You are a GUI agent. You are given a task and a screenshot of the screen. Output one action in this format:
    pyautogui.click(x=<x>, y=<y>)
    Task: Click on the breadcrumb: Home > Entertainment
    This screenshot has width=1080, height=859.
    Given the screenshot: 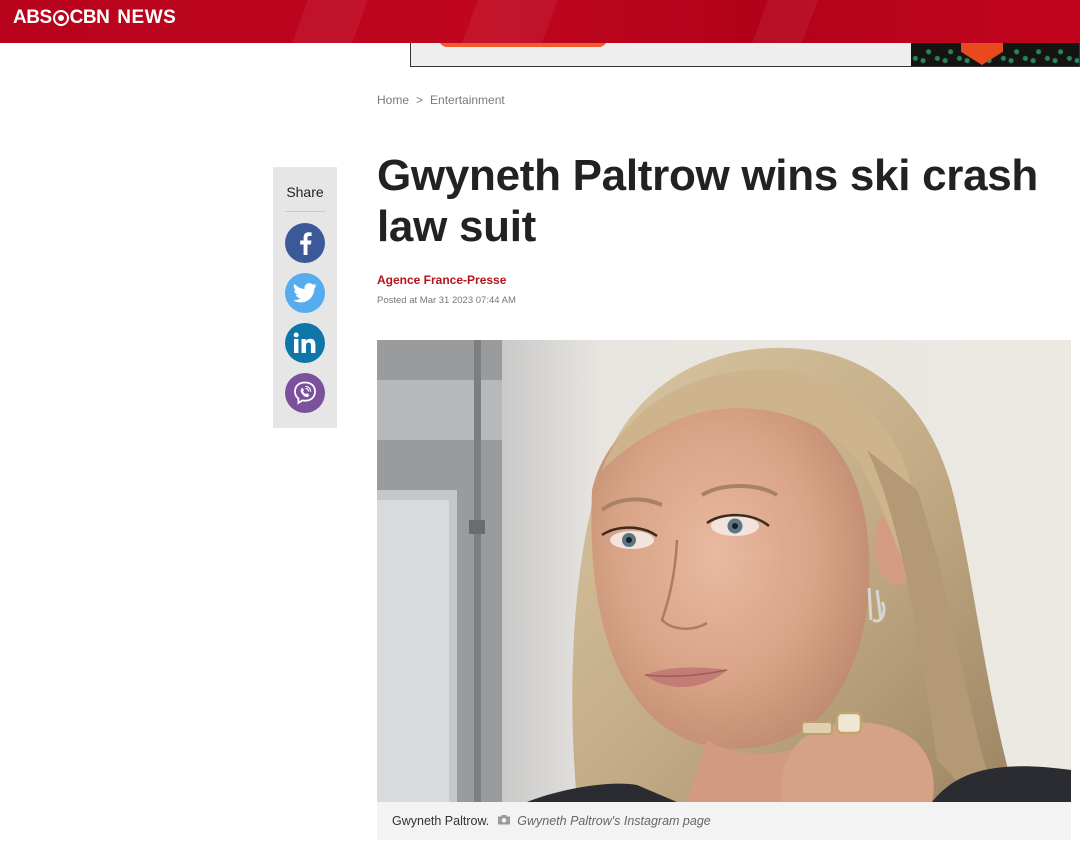 What is the action you would take?
    pyautogui.click(x=441, y=100)
    